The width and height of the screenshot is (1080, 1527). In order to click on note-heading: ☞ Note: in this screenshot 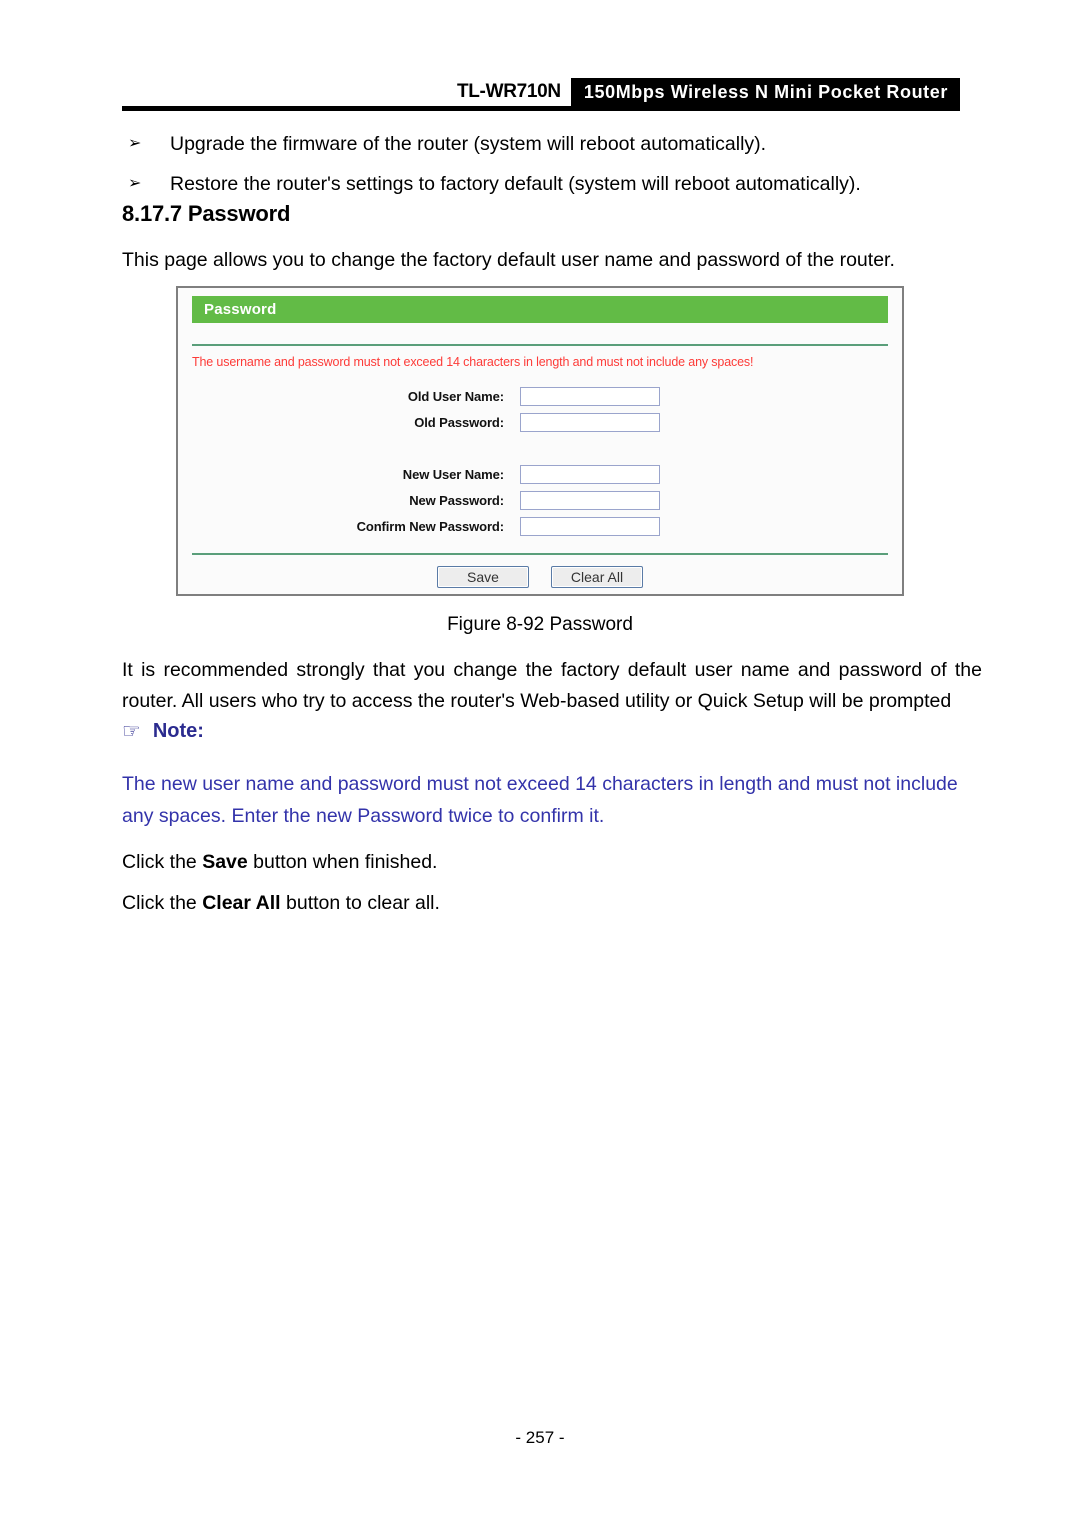, I will do `click(163, 731)`.